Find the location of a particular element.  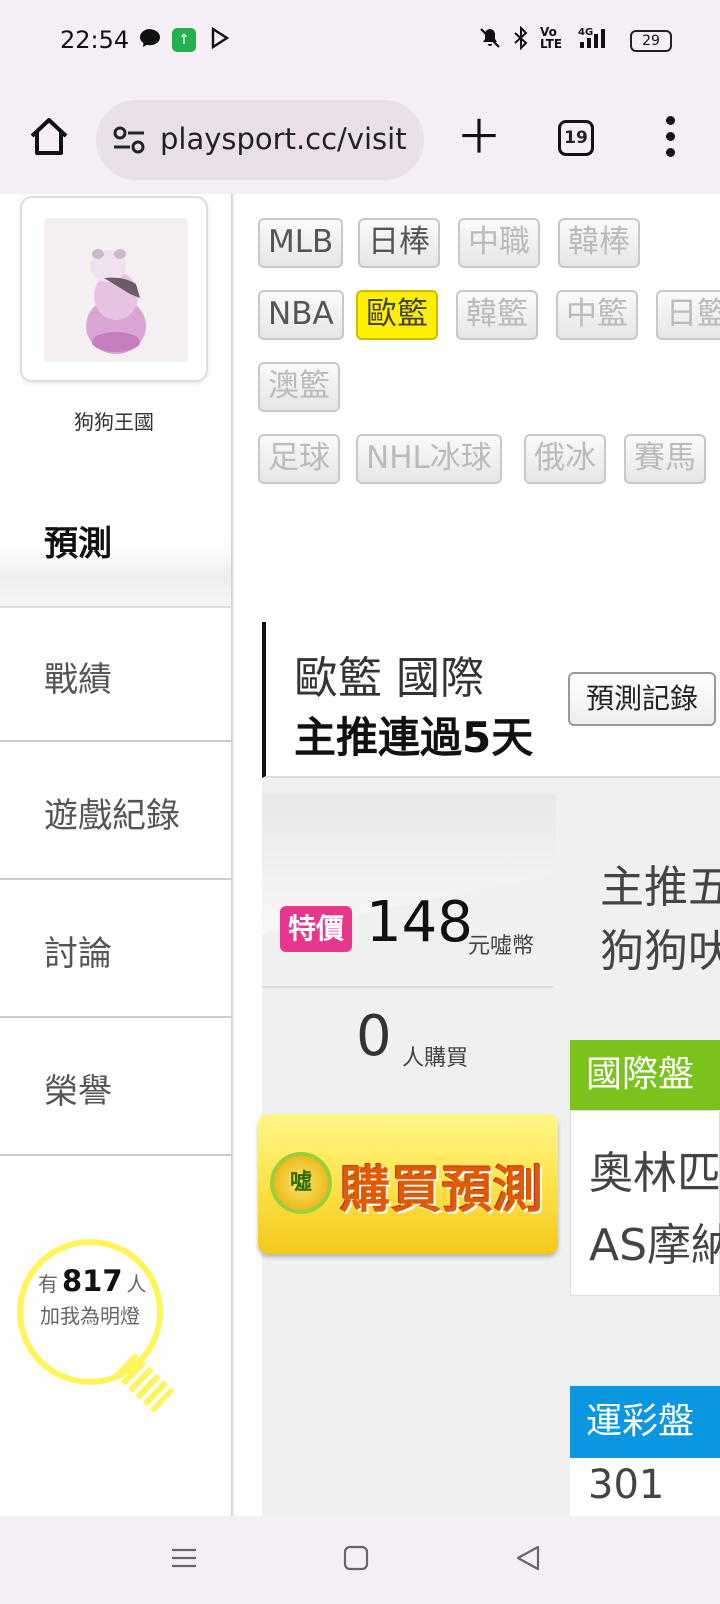

fans-count-line: 有 817 人 is located at coordinates (92, 1281).